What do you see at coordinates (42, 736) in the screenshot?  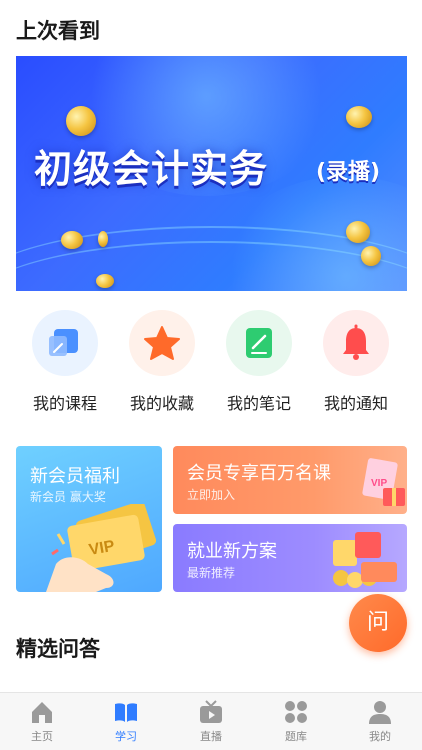 I see `tab-home-label: 主页` at bounding box center [42, 736].